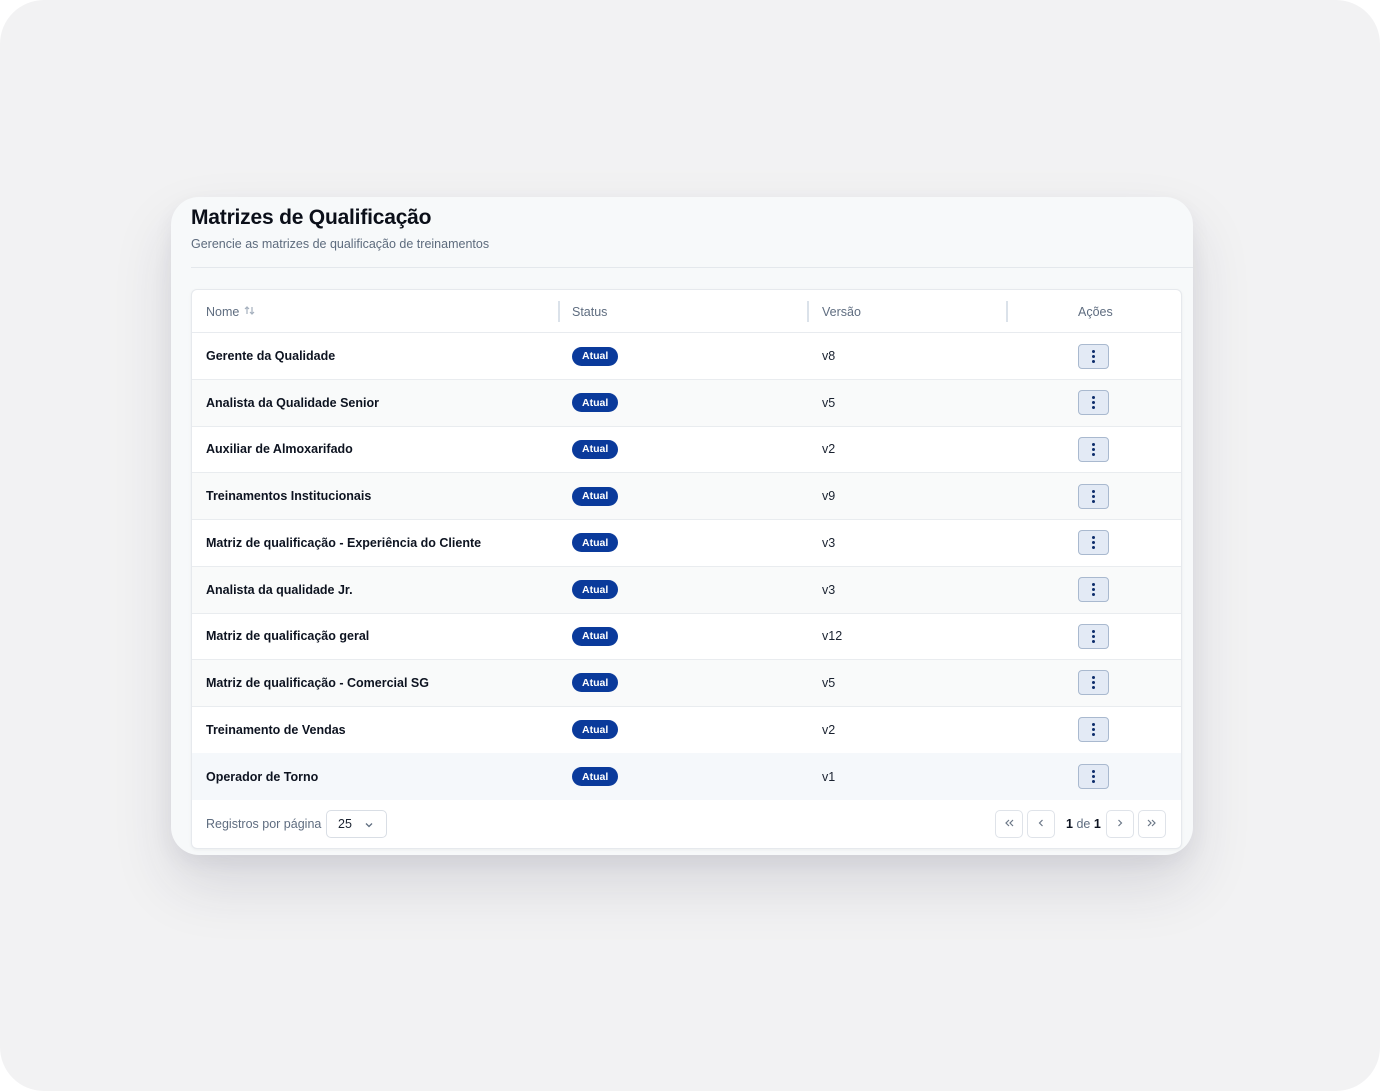 Image resolution: width=1380 pixels, height=1091 pixels. What do you see at coordinates (264, 824) in the screenshot?
I see `rows-per-page-label: Registros por página` at bounding box center [264, 824].